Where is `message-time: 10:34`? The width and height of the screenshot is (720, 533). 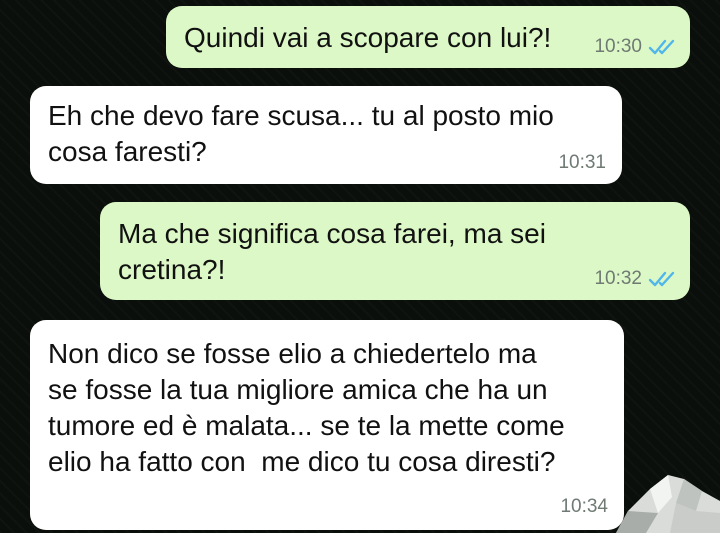
message-time: 10:34 is located at coordinates (584, 506).